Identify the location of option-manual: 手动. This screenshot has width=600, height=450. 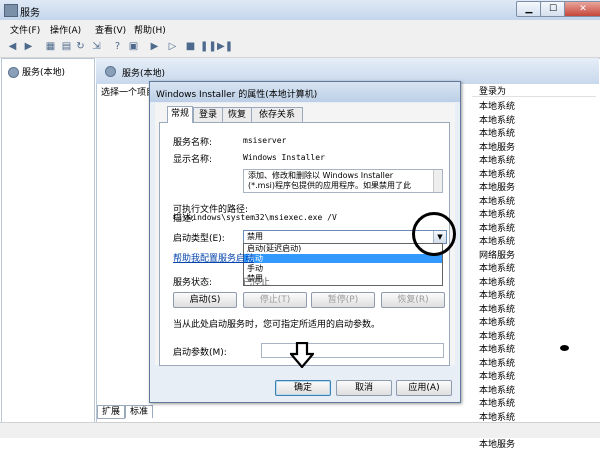
(343, 268).